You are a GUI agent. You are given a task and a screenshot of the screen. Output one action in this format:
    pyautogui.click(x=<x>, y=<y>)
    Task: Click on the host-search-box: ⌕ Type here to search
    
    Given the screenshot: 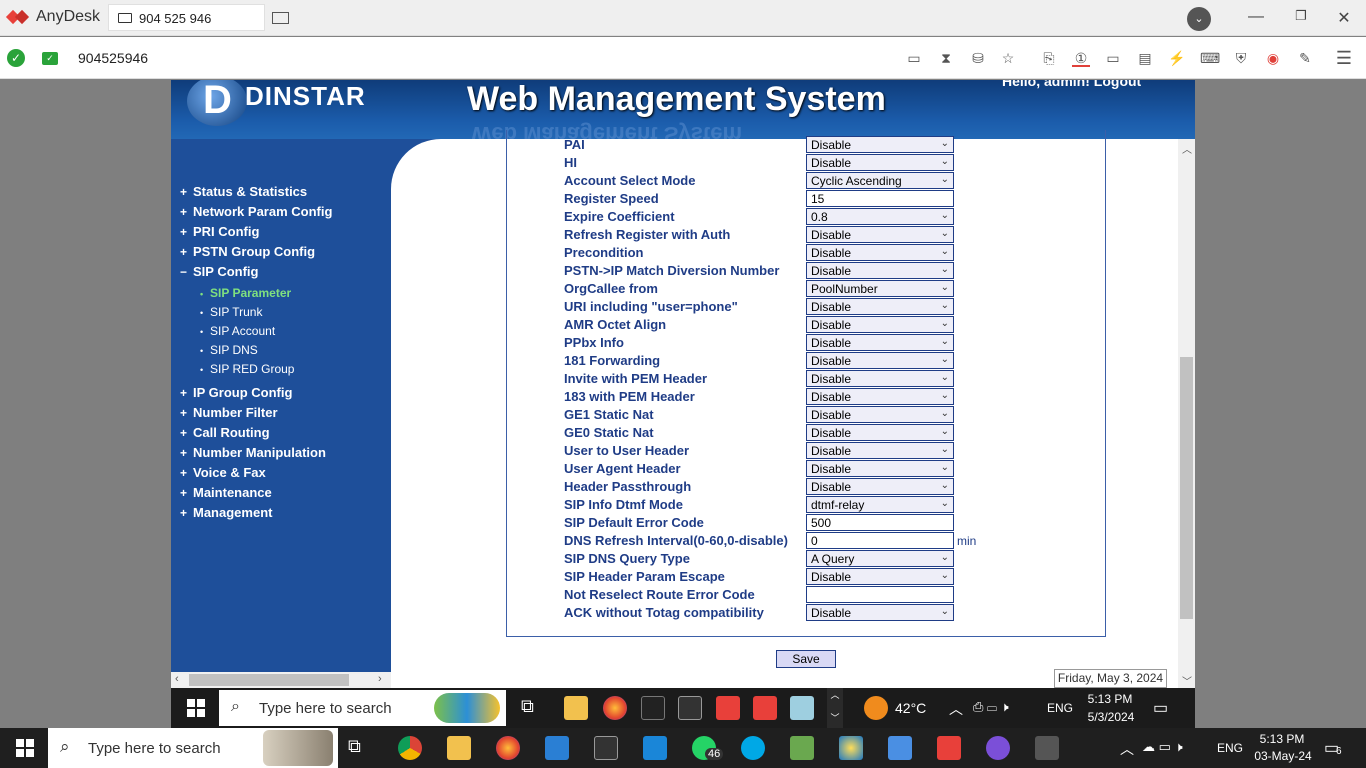 What is the action you would take?
    pyautogui.click(x=193, y=748)
    